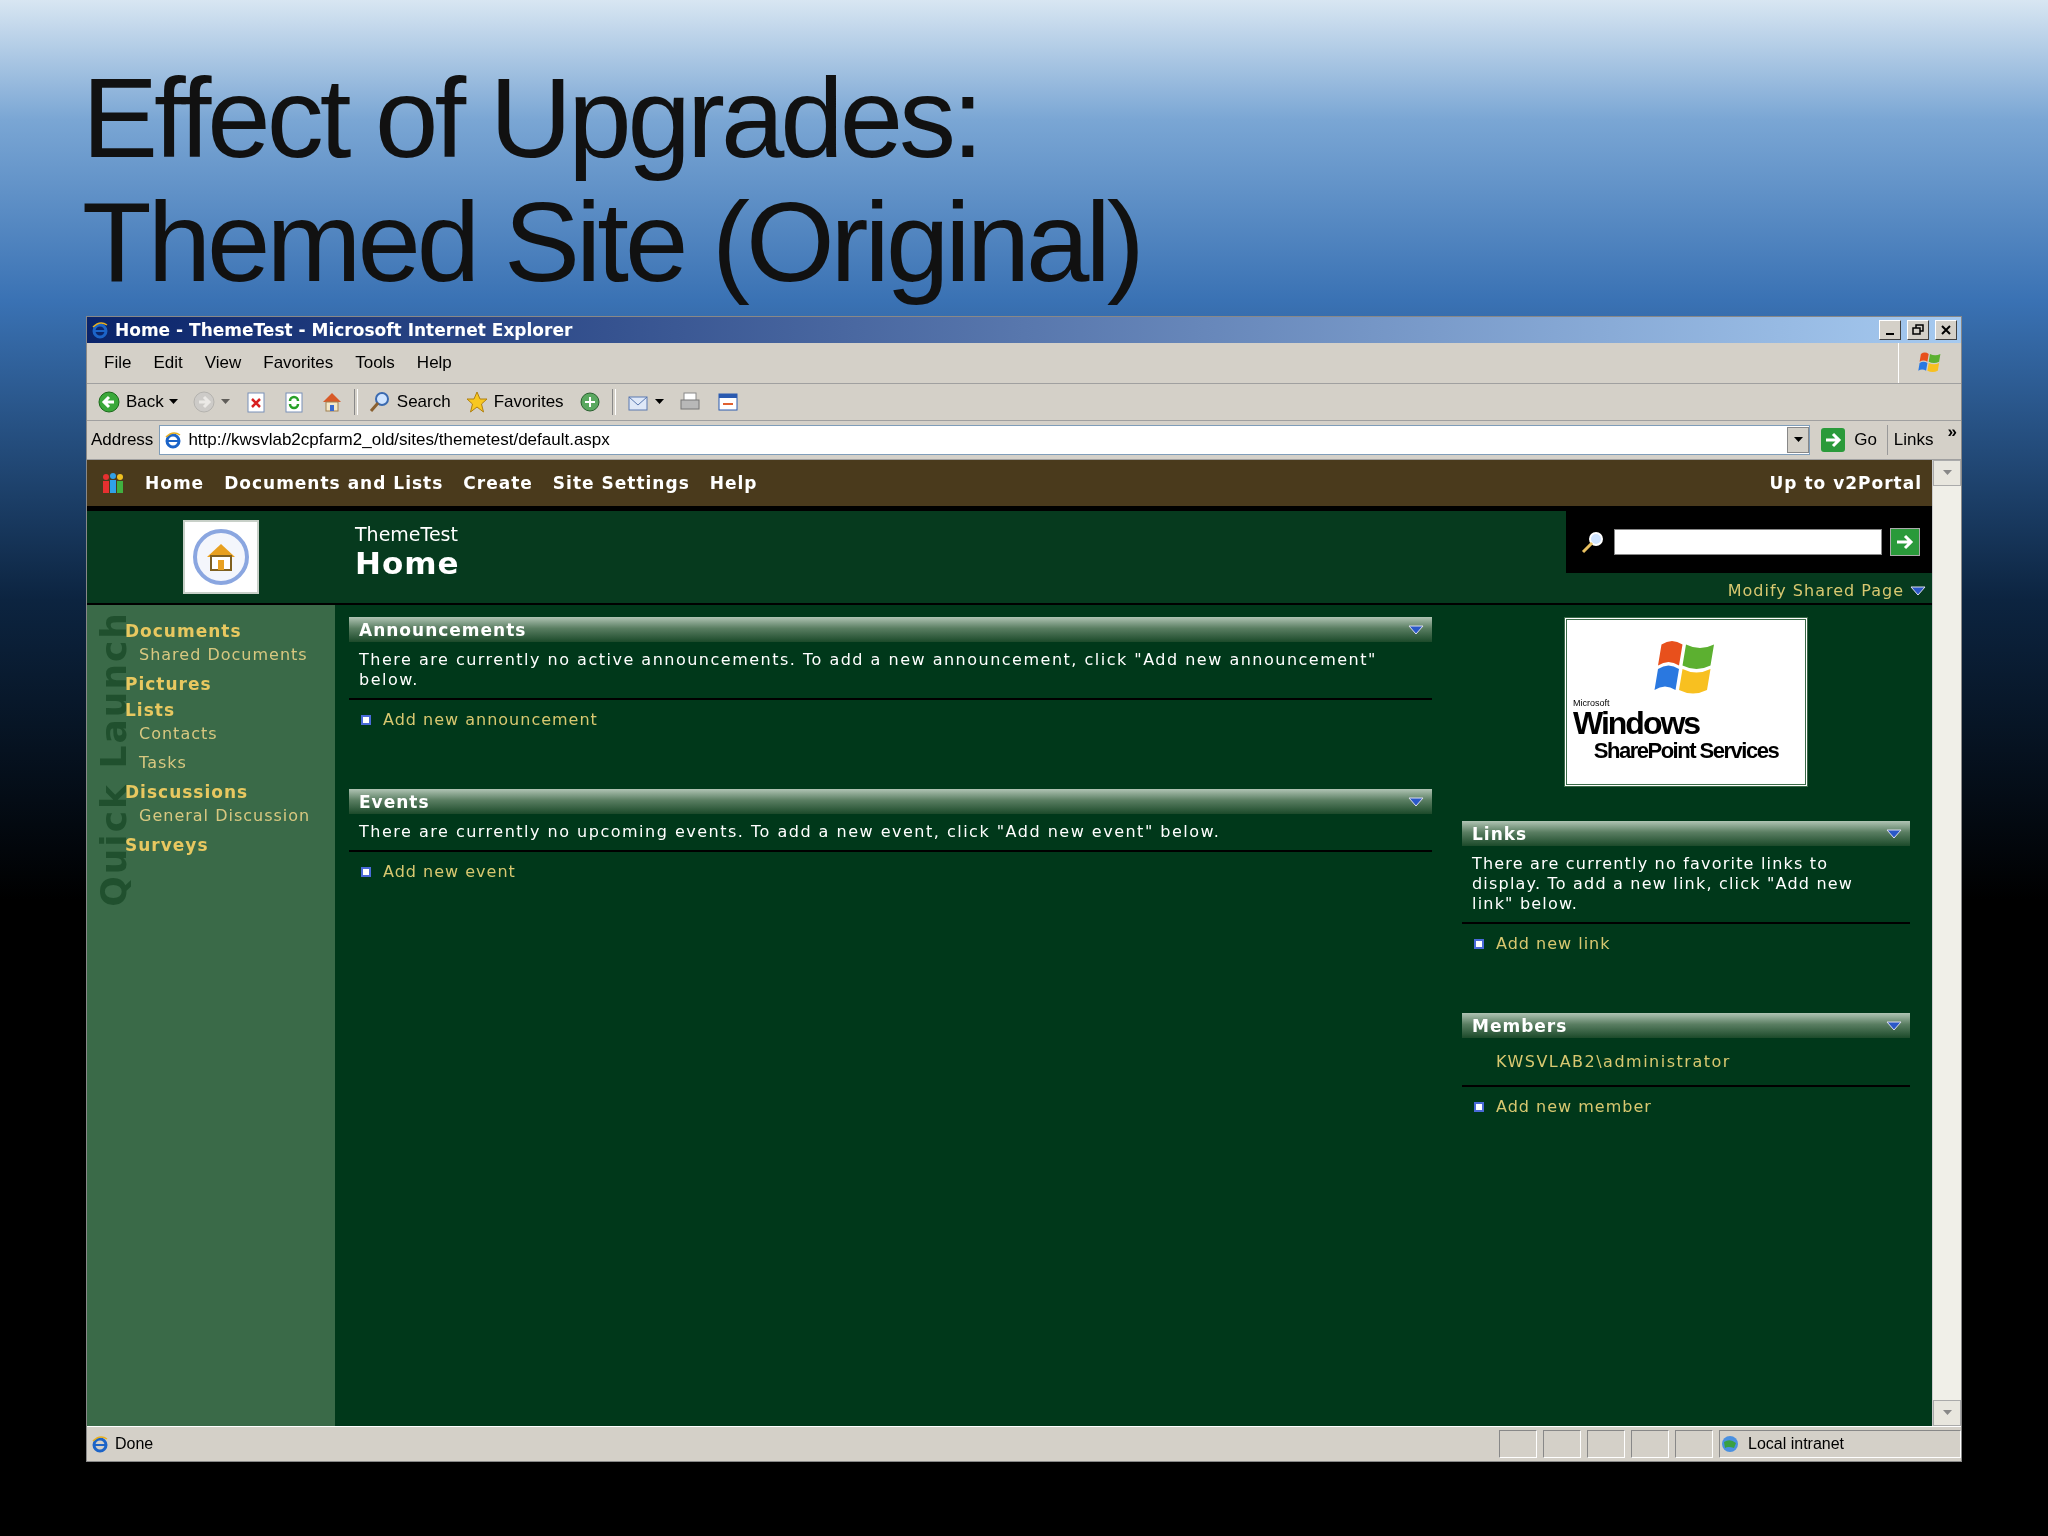 This screenshot has height=1536, width=2048. I want to click on menu-item: File, so click(118, 363).